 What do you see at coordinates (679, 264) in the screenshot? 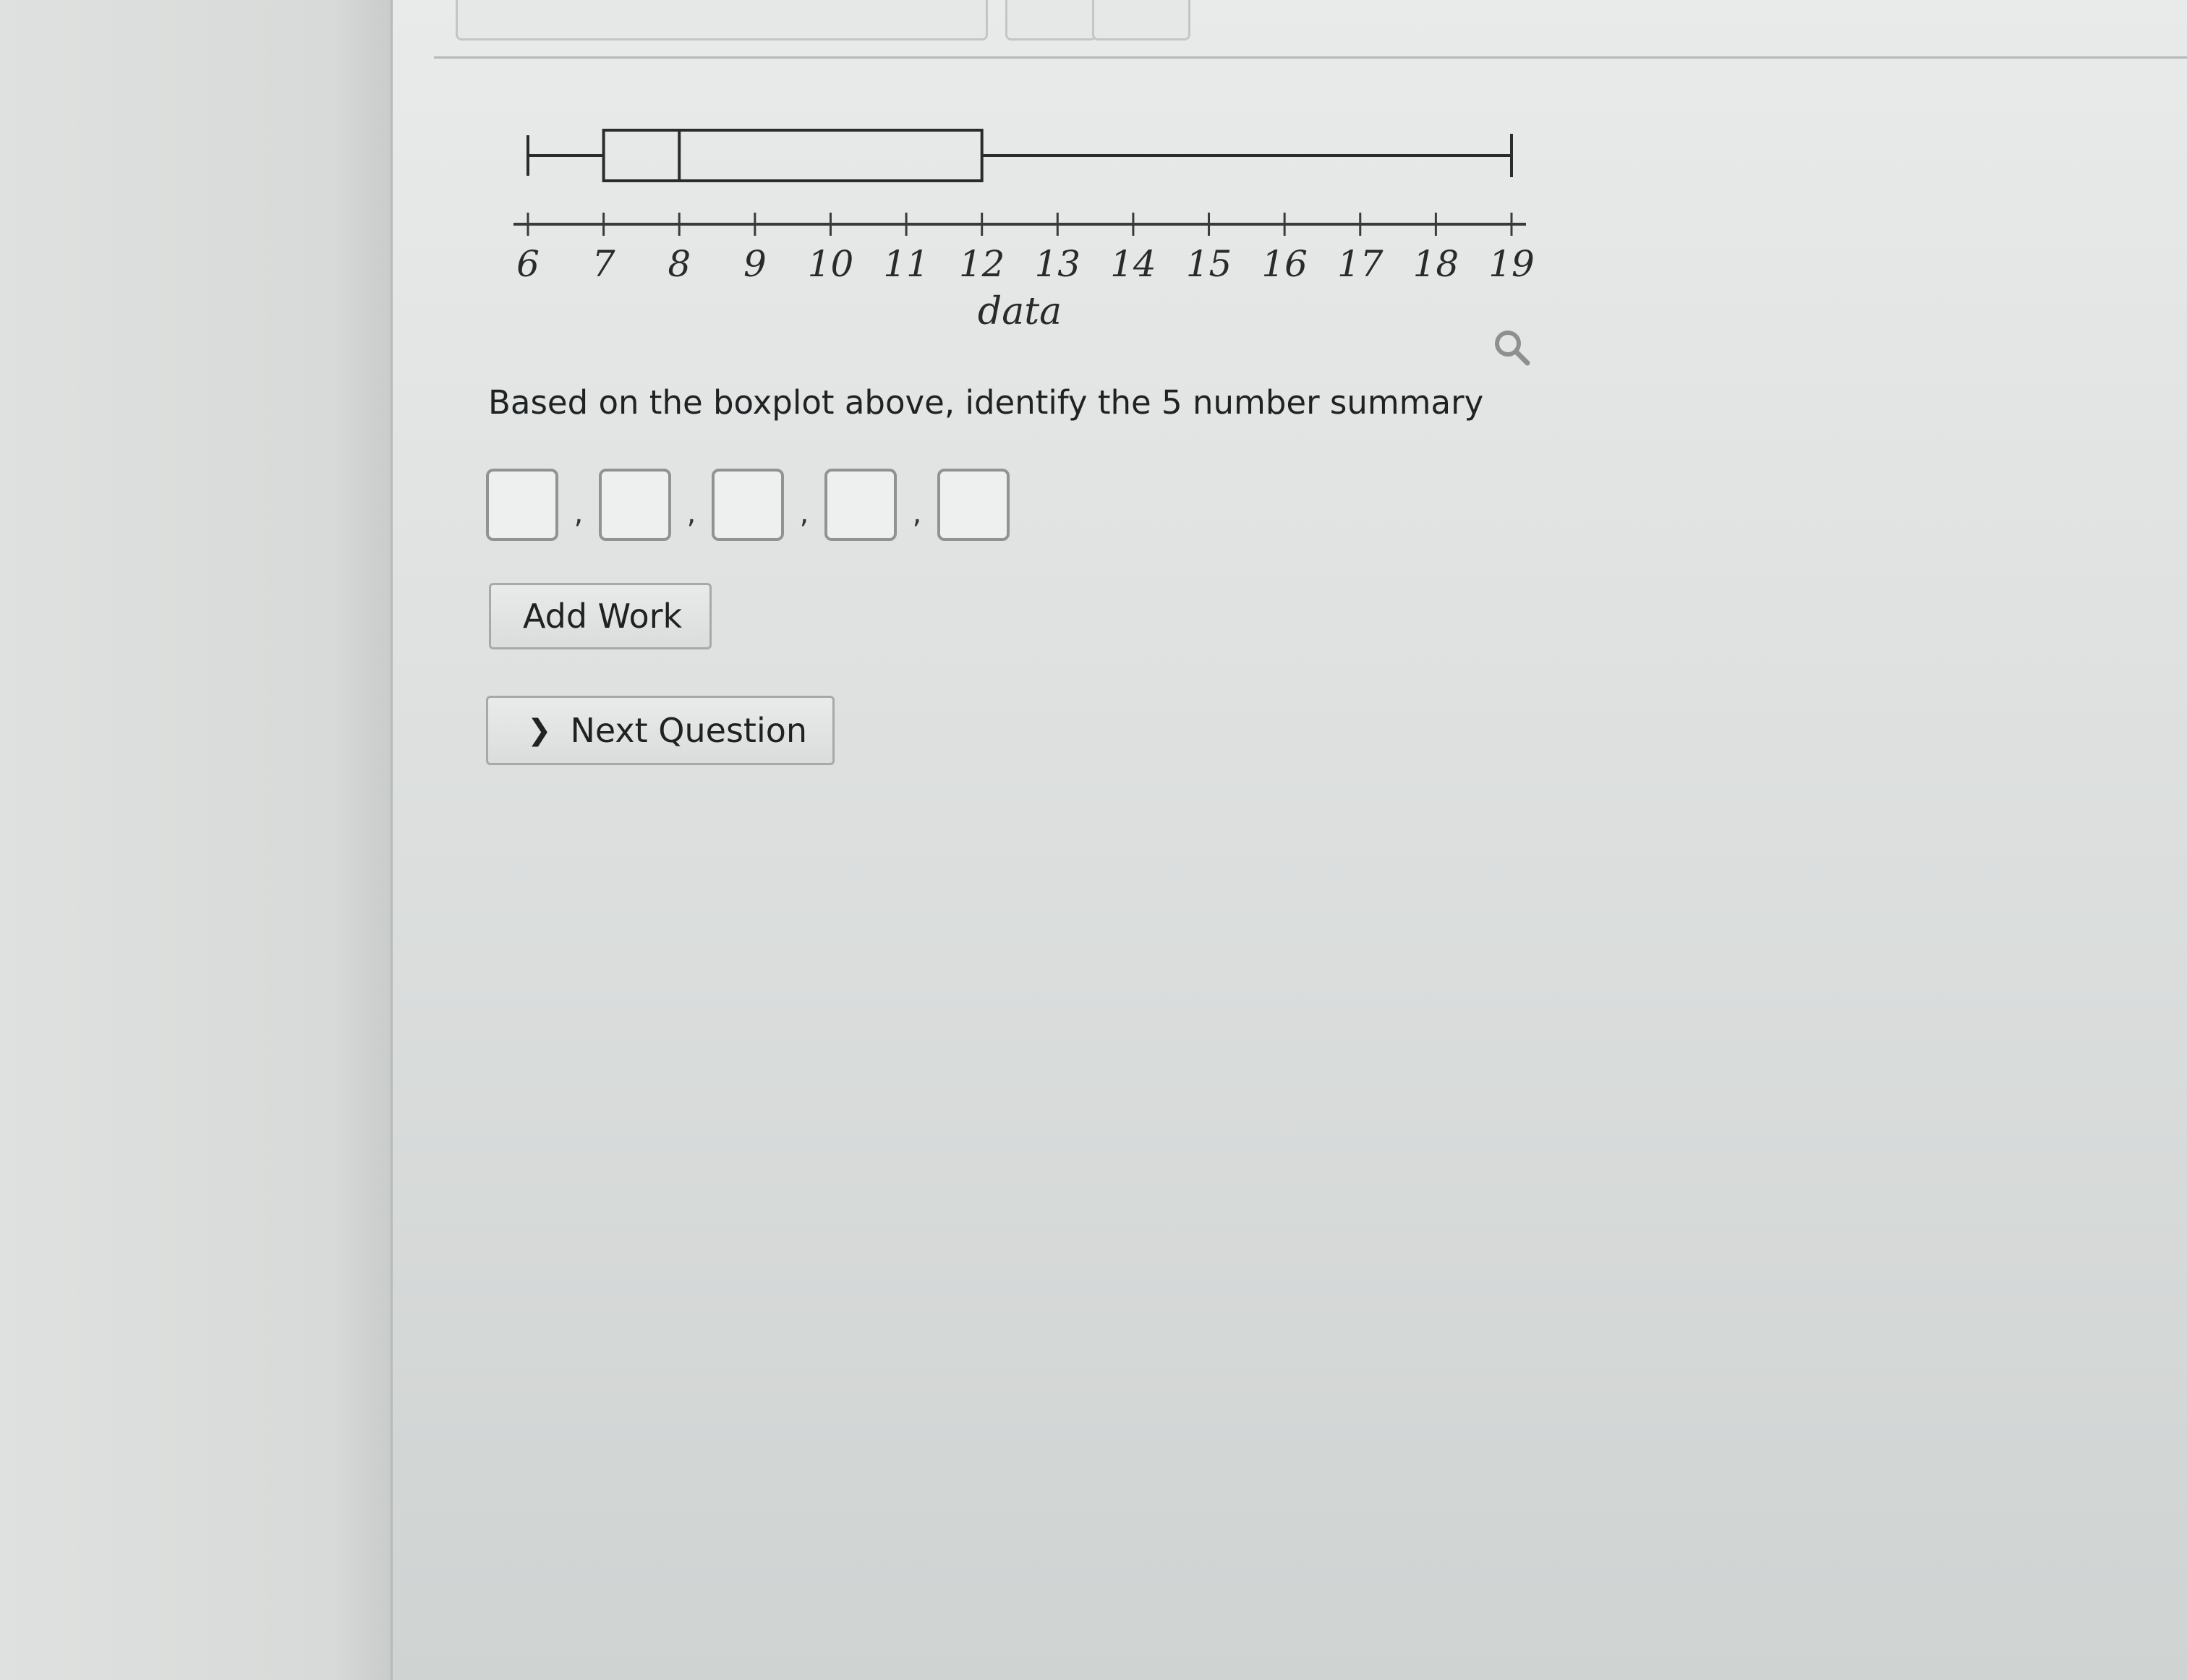
I see `x-tick-label: 8` at bounding box center [679, 264].